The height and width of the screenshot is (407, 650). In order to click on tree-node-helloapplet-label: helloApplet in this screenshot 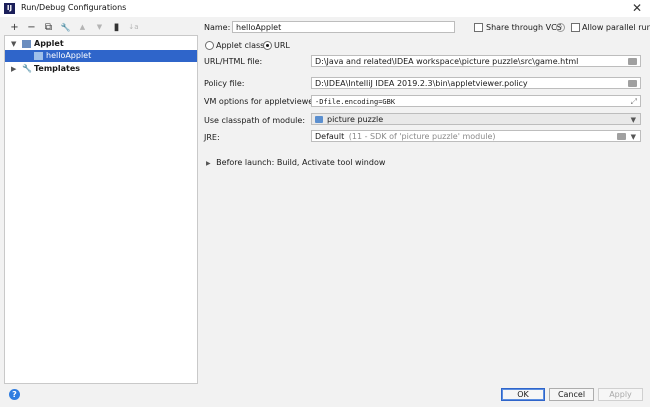, I will do `click(69, 55)`.